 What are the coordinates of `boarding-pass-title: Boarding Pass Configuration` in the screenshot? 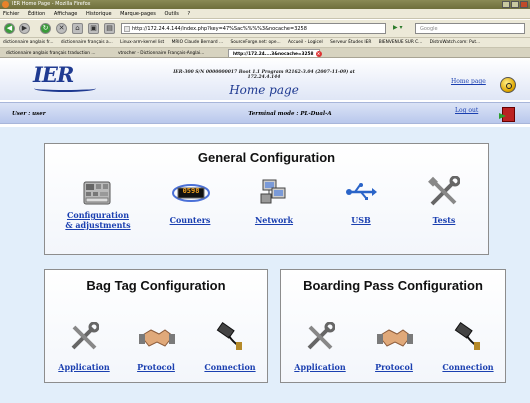 It's located at (393, 285).